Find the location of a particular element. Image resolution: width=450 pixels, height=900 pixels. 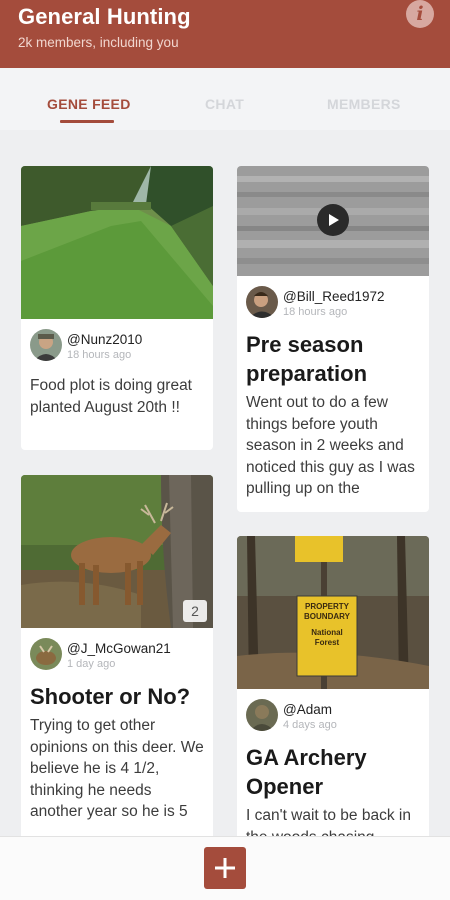

active-tab-indicator is located at coordinates (87, 121).